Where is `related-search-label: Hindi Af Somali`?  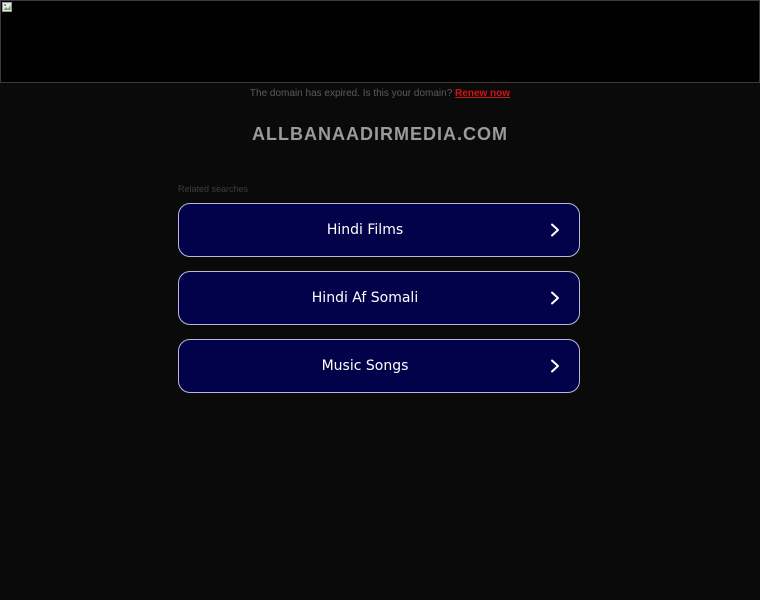
related-search-label: Hindi Af Somali is located at coordinates (365, 298).